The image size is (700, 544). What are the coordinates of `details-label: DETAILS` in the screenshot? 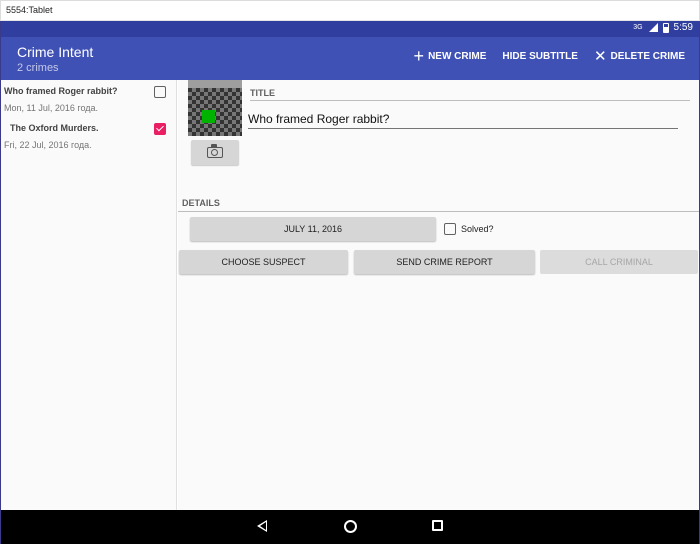 It's located at (201, 203).